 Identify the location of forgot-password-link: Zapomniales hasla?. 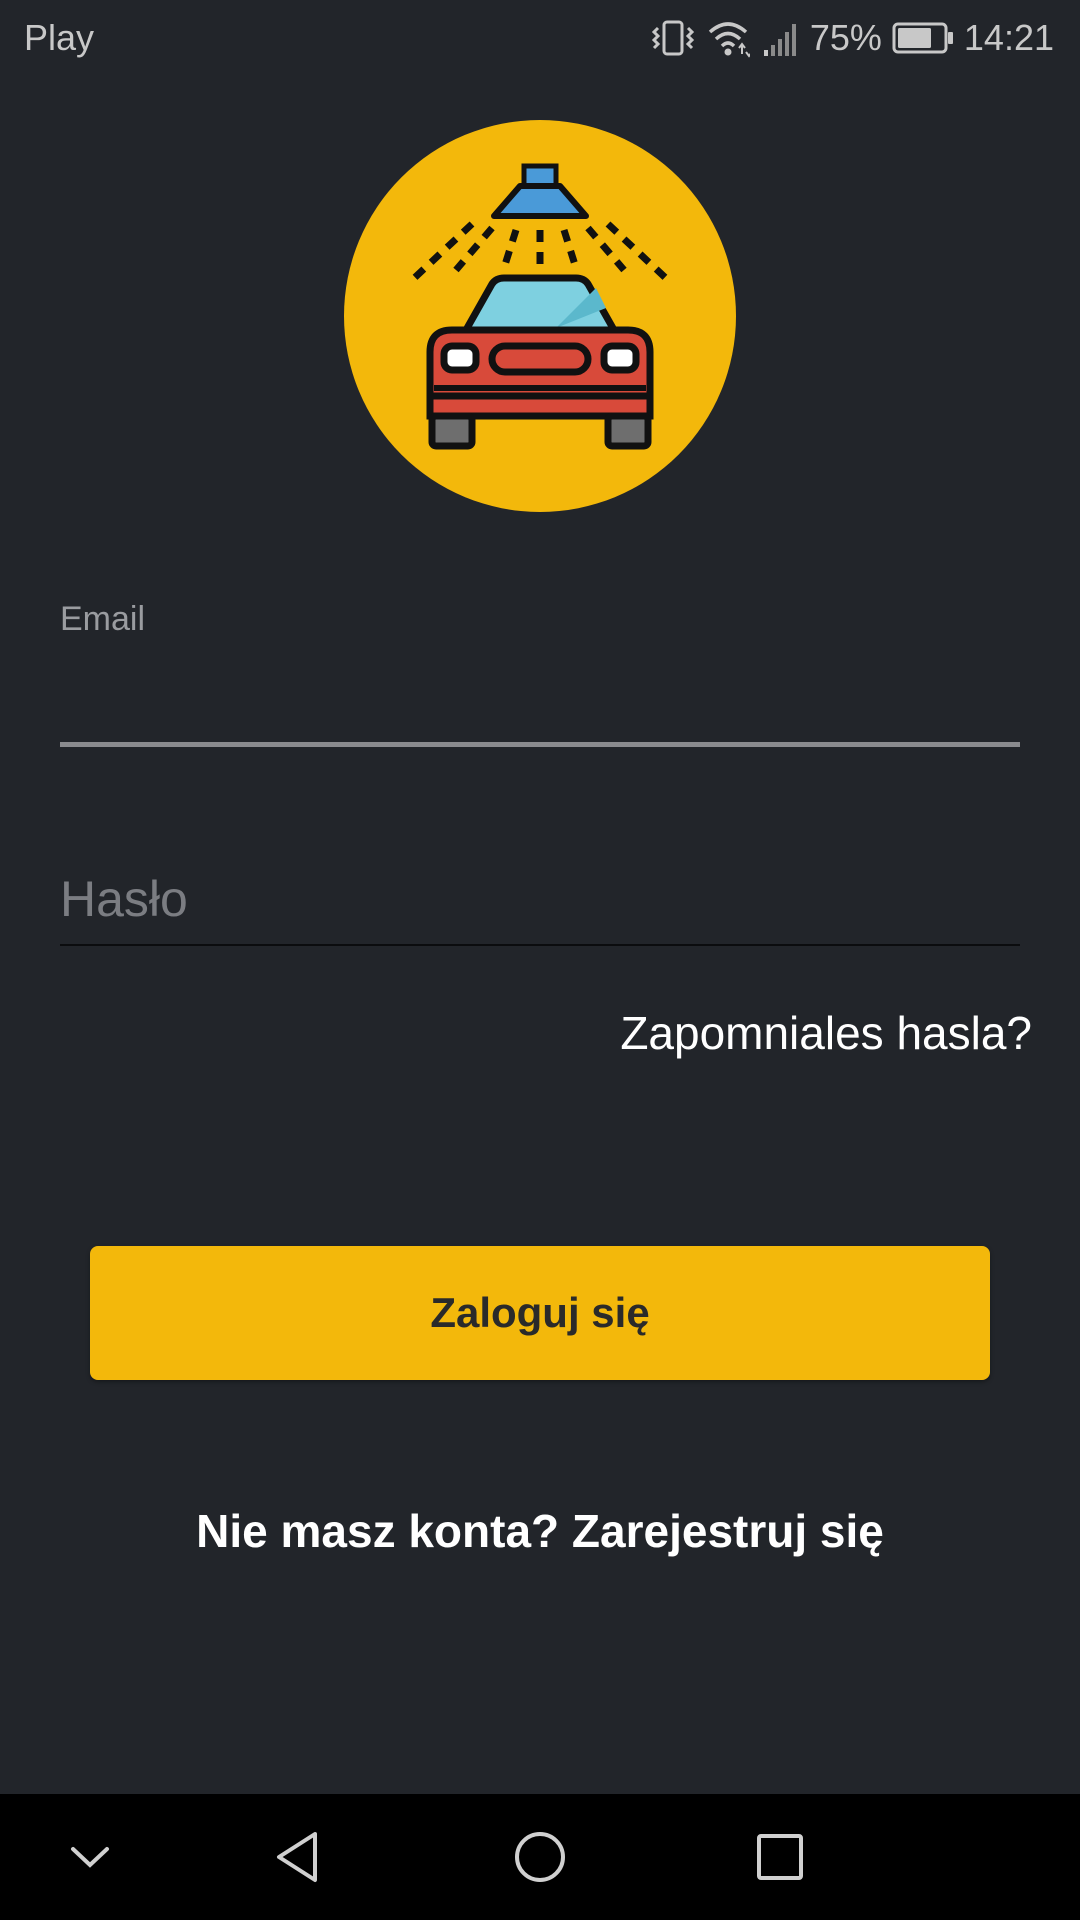
(826, 1033).